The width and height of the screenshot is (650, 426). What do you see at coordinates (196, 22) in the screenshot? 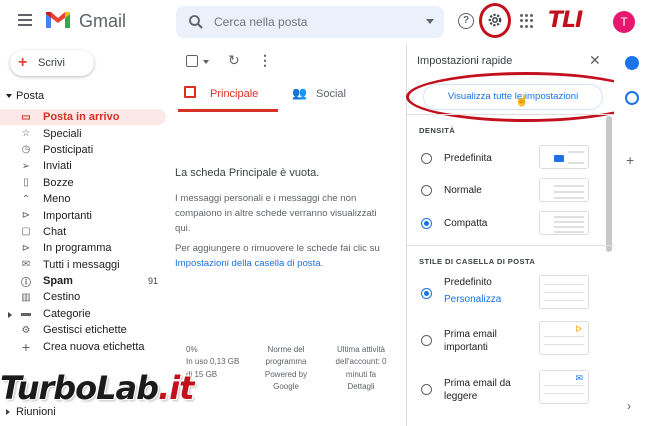
I see `search-icon` at bounding box center [196, 22].